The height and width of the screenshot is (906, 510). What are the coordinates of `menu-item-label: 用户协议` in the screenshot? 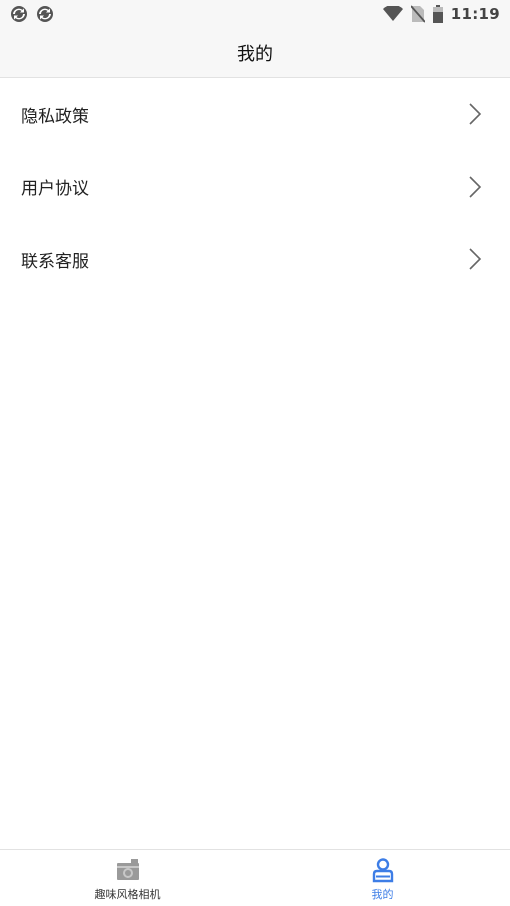 It's located at (55, 189).